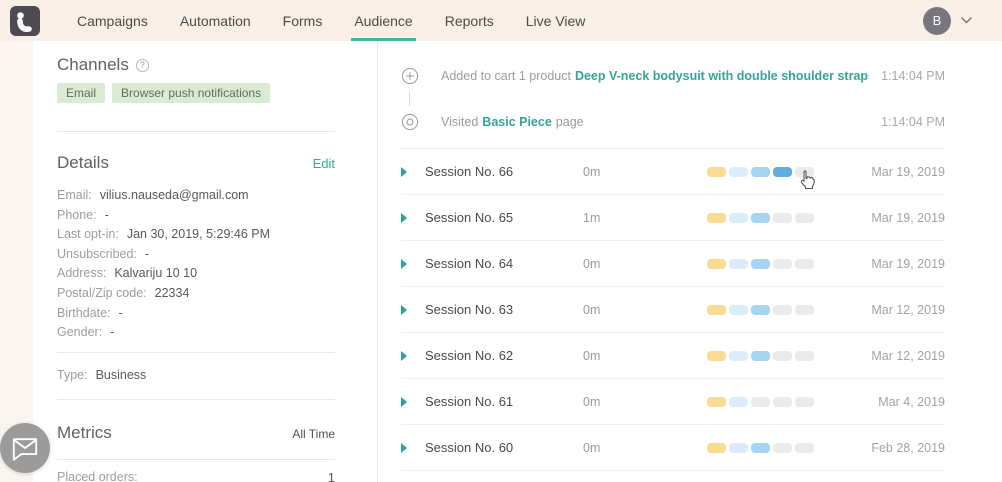 The width and height of the screenshot is (1002, 482). I want to click on detail-row: Email: vilius.nauseda@gmail.com, so click(196, 196).